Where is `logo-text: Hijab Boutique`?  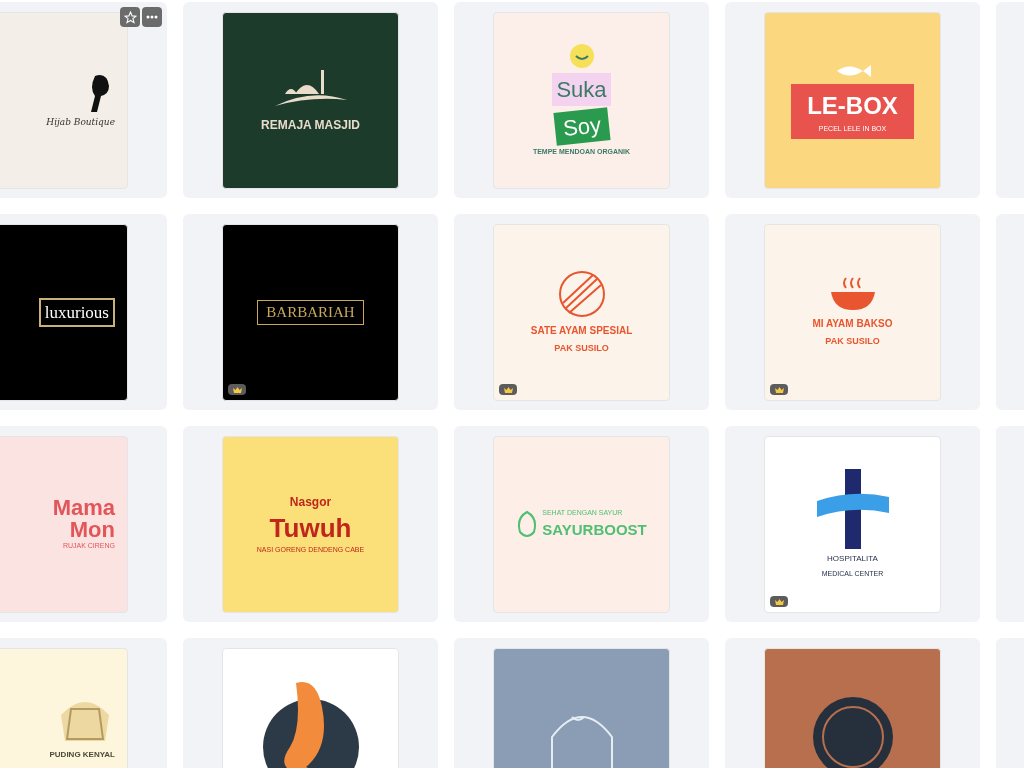
logo-text: Hijab Boutique is located at coordinates (80, 122).